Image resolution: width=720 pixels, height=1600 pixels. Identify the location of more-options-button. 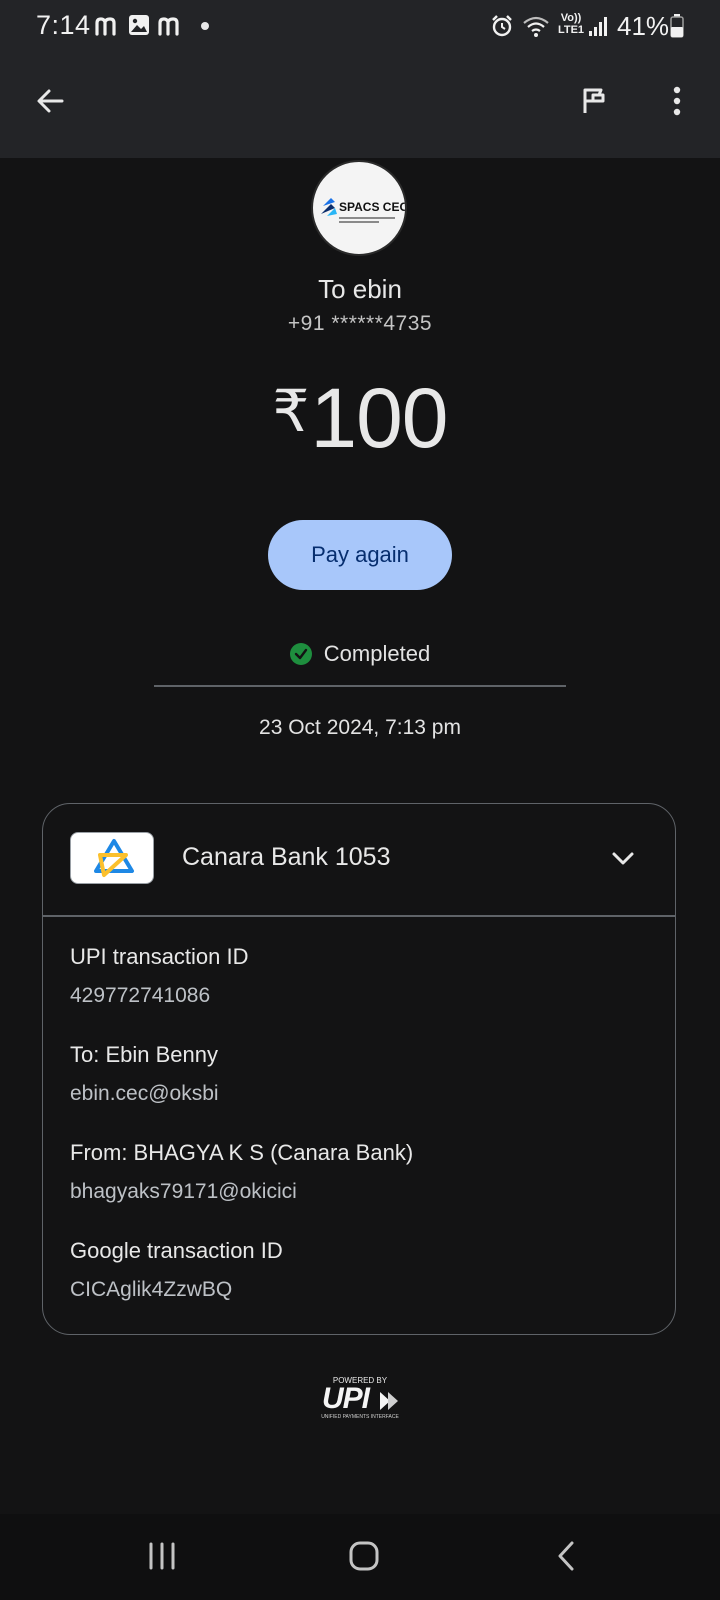
(677, 101).